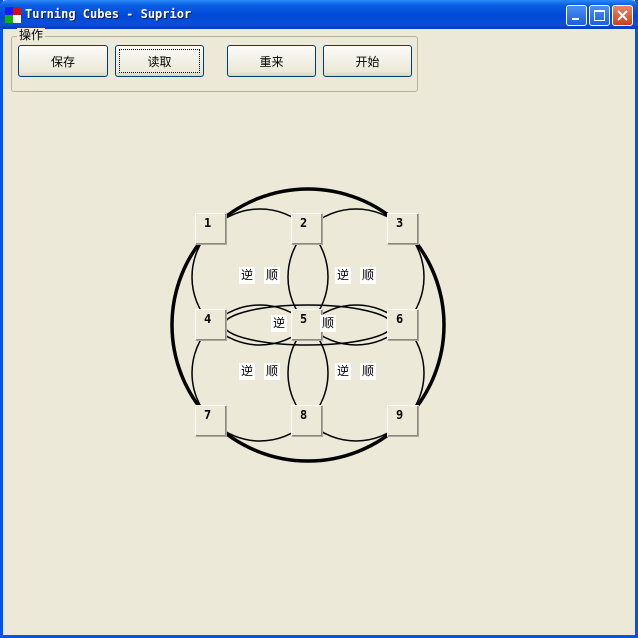 The height and width of the screenshot is (638, 638). What do you see at coordinates (247, 371) in the screenshot?
I see `rotate-ccw-bottom-left: 逆` at bounding box center [247, 371].